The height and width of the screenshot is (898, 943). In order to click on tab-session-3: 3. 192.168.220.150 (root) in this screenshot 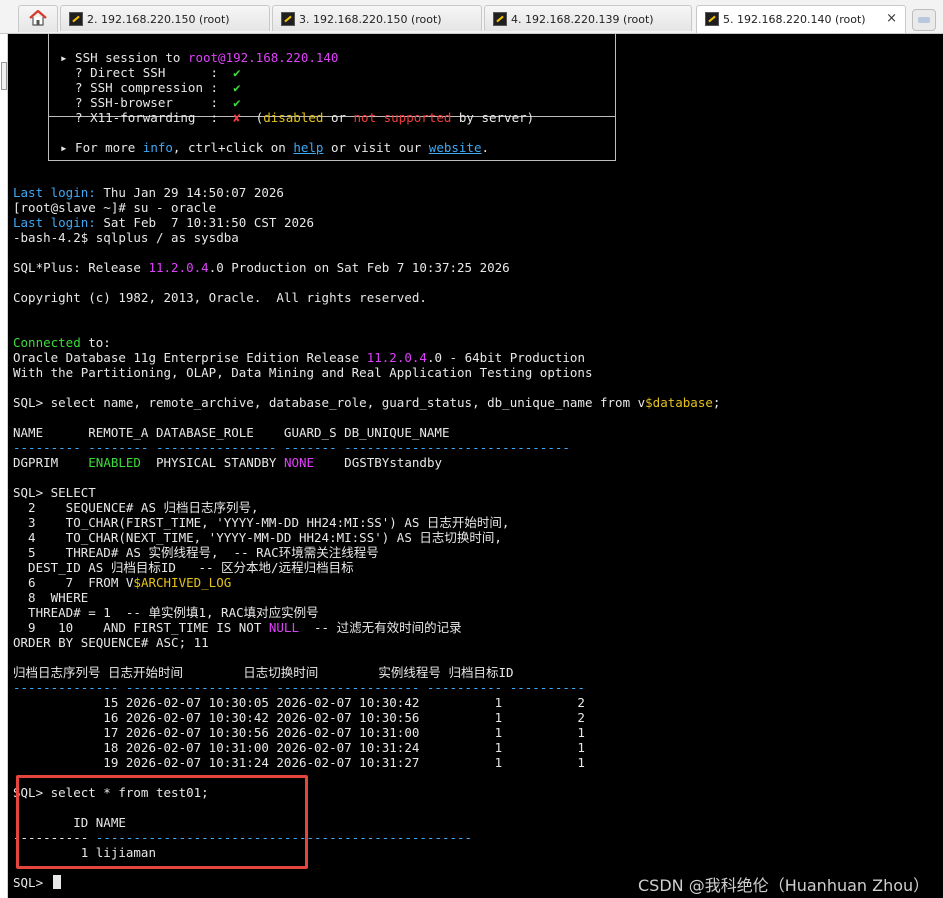, I will do `click(377, 18)`.